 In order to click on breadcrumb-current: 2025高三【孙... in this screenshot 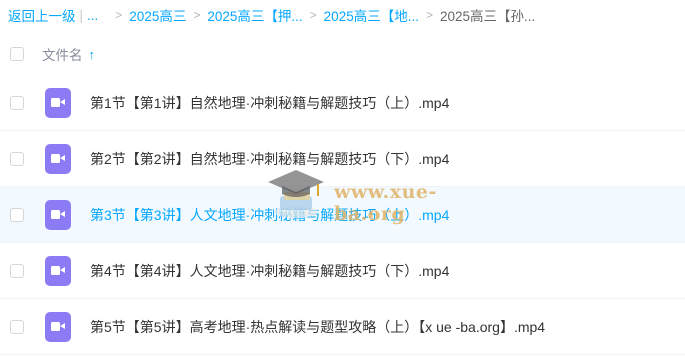, I will do `click(487, 16)`.